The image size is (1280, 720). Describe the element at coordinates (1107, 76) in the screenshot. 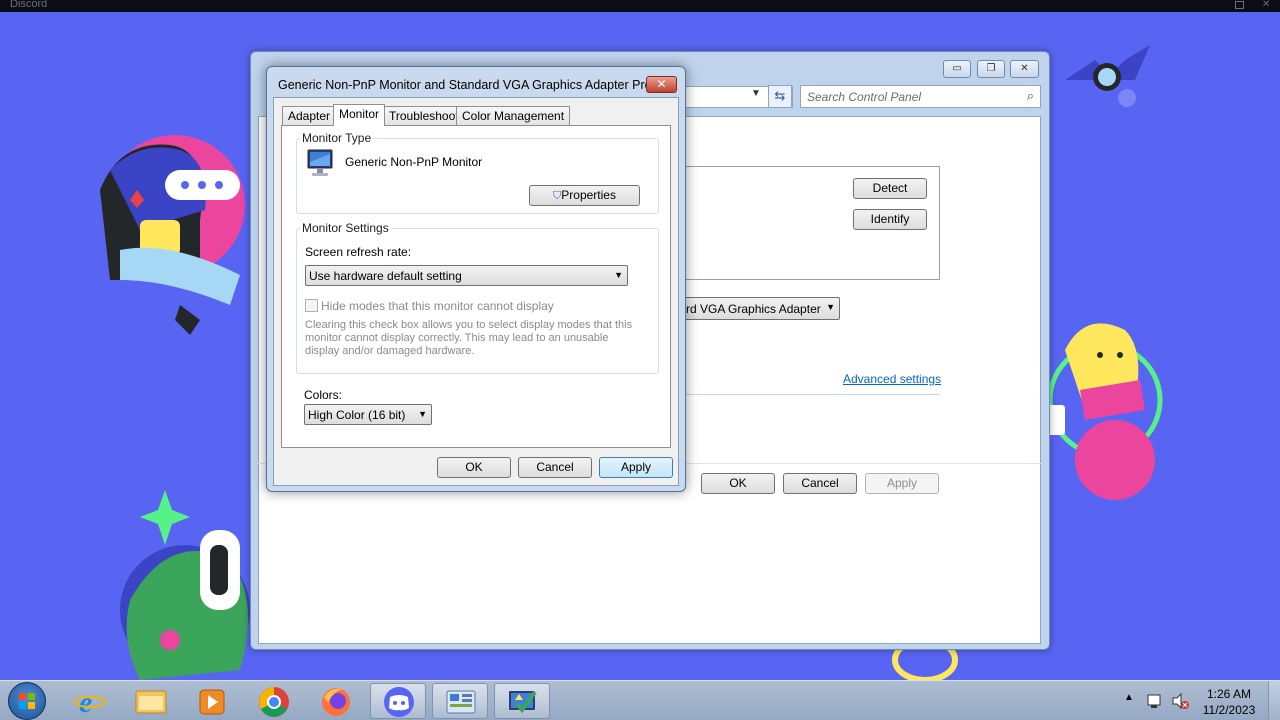

I see `bat-character-illustration` at that location.